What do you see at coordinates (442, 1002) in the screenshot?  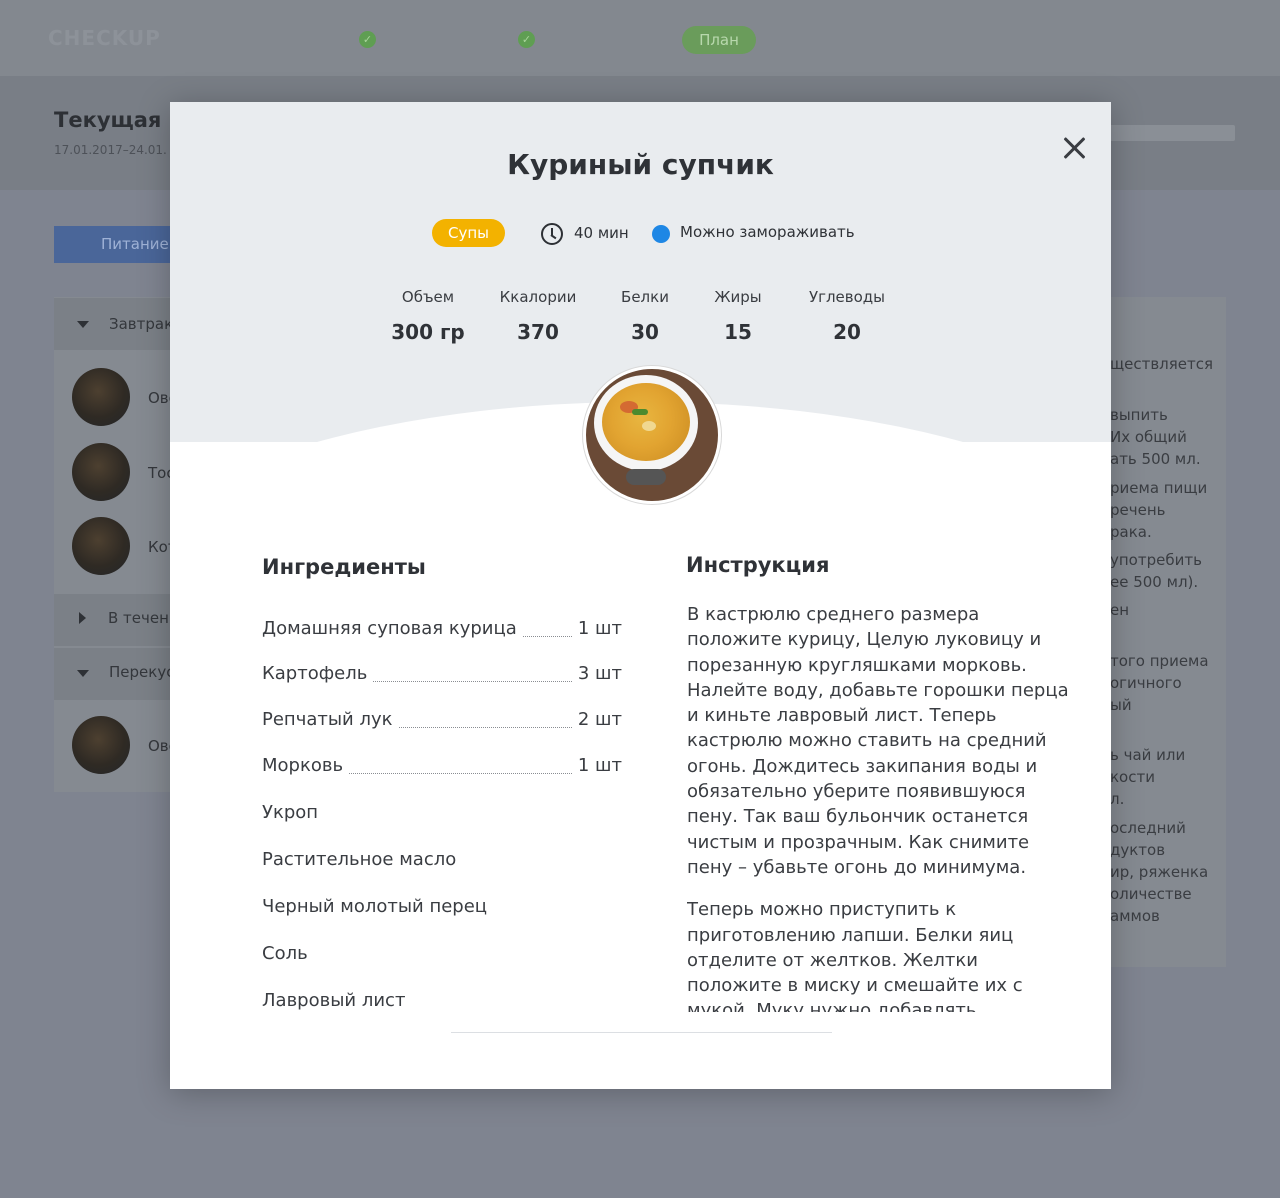 I see `ingredient-row: Лавровый лист` at bounding box center [442, 1002].